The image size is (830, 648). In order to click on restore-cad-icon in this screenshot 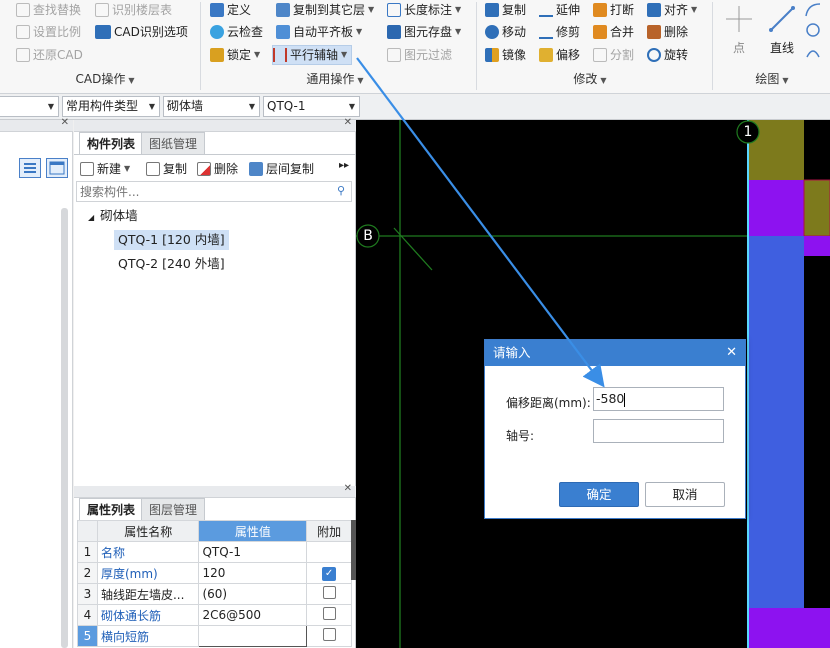, I will do `click(23, 55)`.